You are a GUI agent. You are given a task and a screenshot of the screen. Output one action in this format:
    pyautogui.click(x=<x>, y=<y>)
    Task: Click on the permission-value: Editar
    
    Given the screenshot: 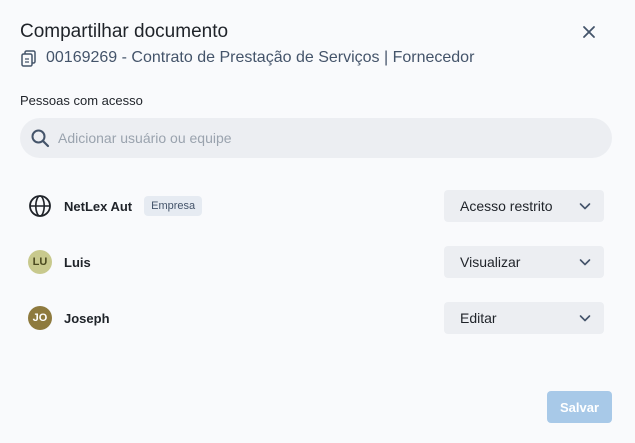 What is the action you would take?
    pyautogui.click(x=478, y=318)
    